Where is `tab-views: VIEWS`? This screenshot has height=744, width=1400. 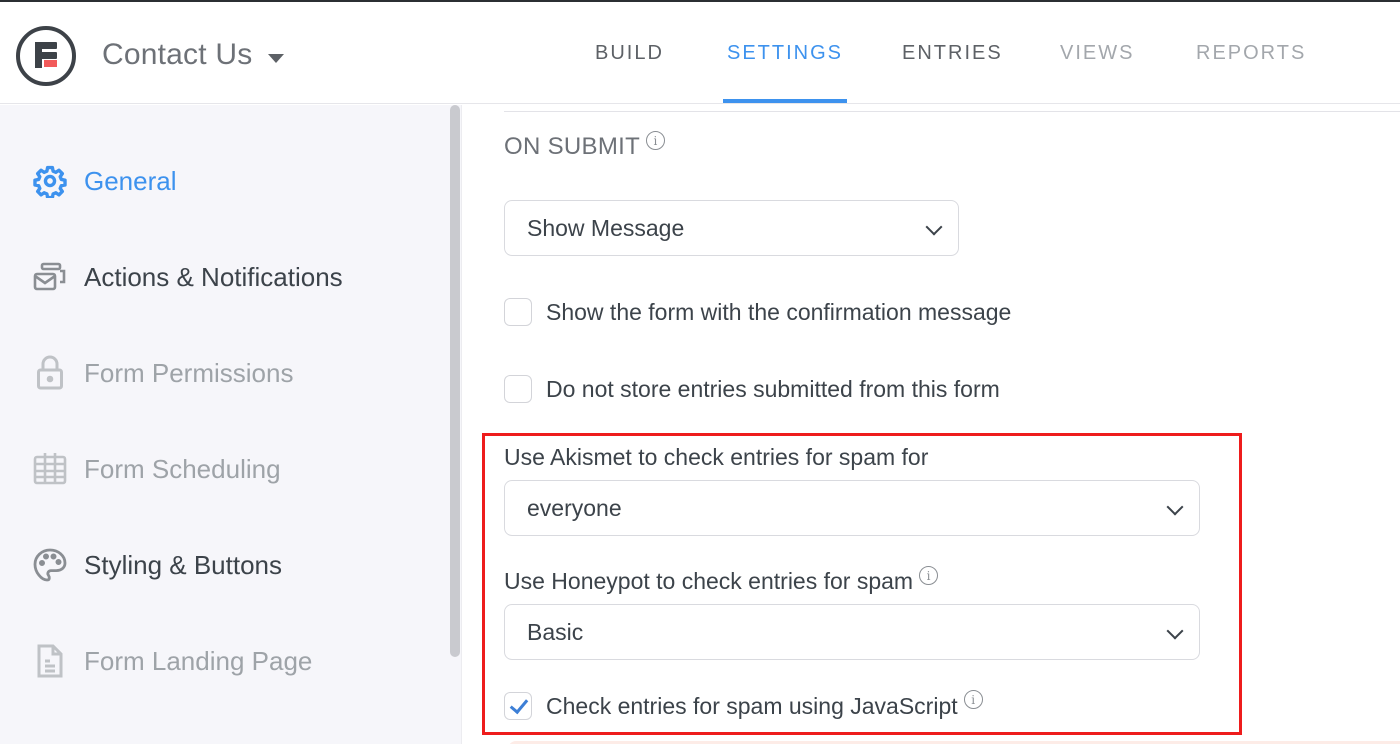
tab-views: VIEWS is located at coordinates (1097, 53).